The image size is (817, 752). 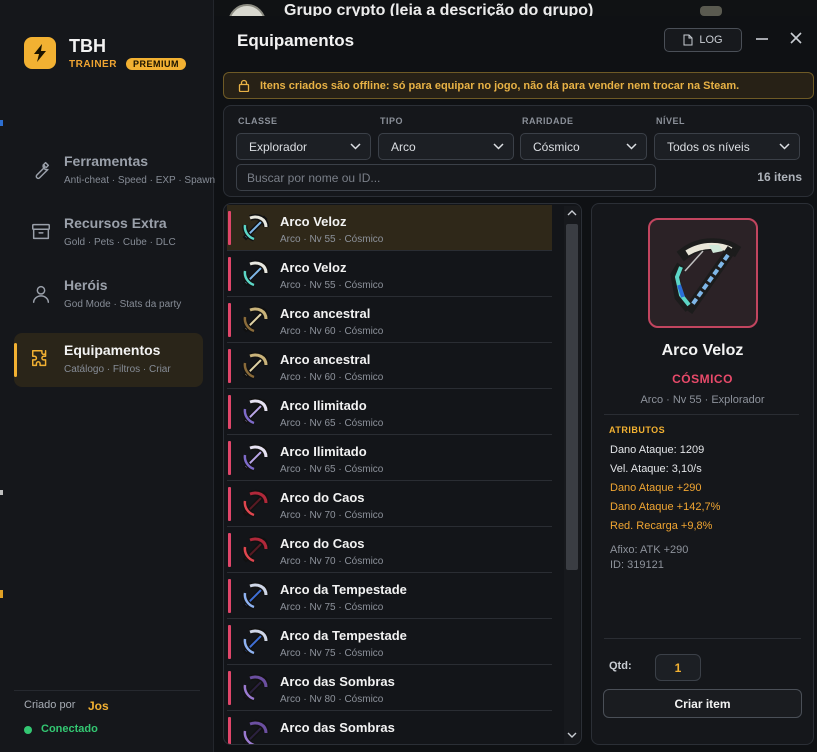 I want to click on list-item-meta: Arco · Nv 70 · Cósmico, so click(x=332, y=561).